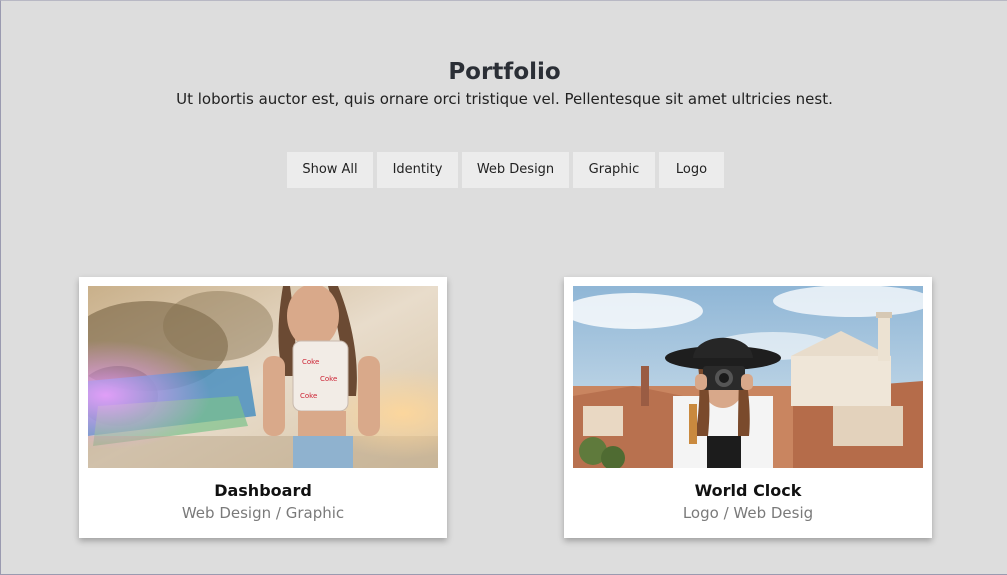 This screenshot has width=1007, height=575. What do you see at coordinates (330, 170) in the screenshot?
I see `filter-show-all-button: Show All` at bounding box center [330, 170].